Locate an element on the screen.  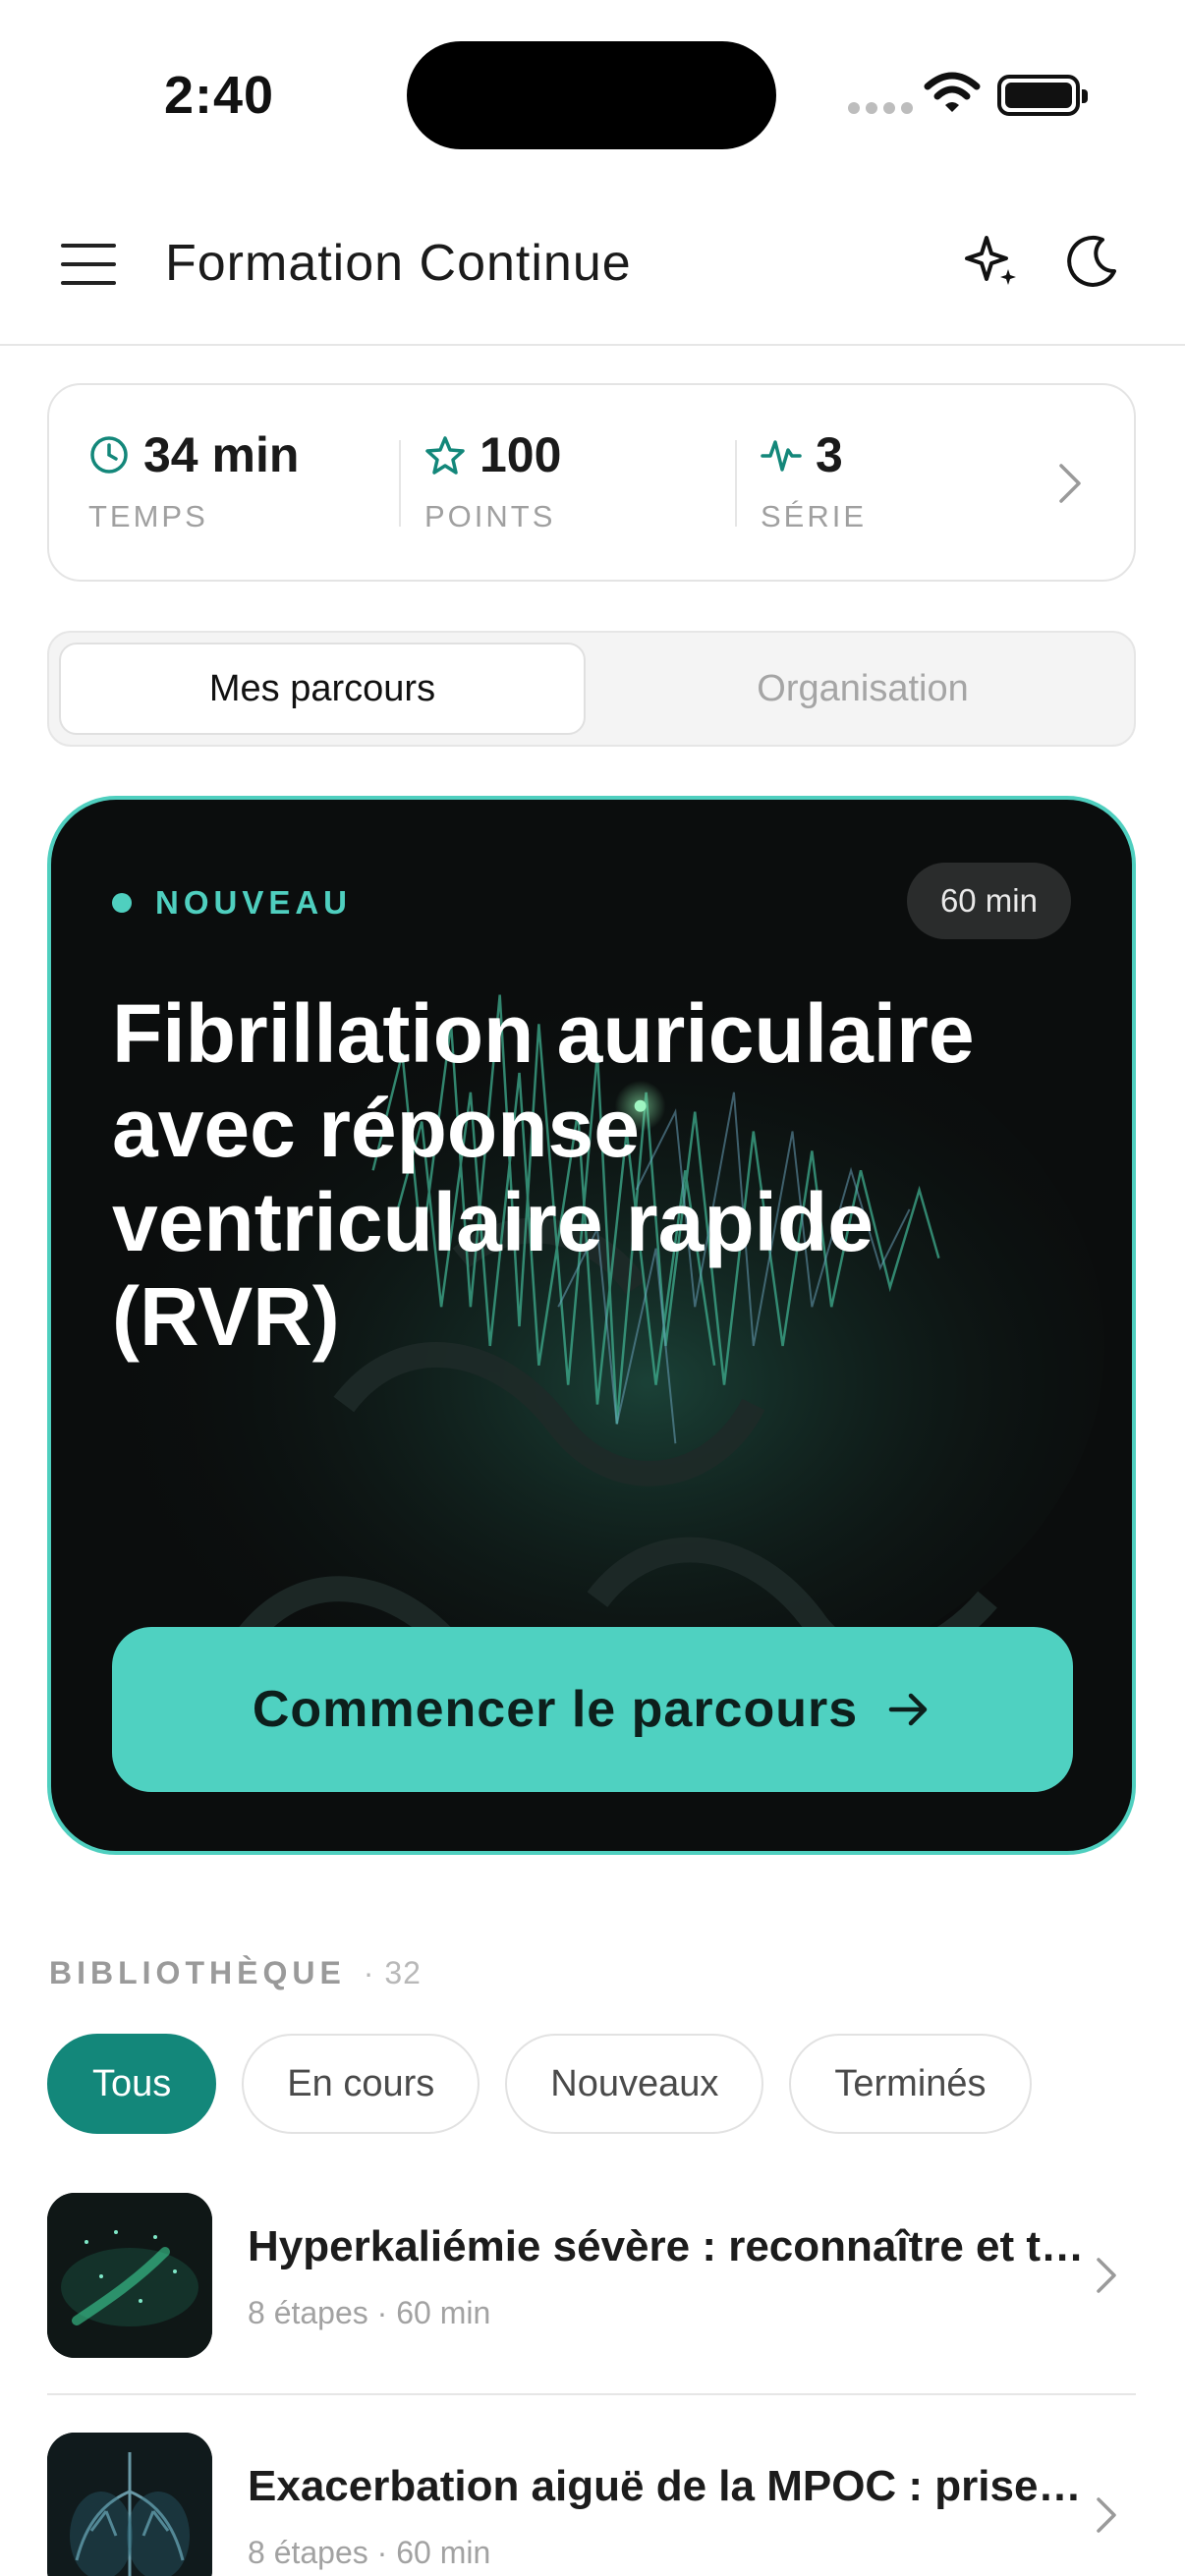
menu-icon is located at coordinates (89, 264).